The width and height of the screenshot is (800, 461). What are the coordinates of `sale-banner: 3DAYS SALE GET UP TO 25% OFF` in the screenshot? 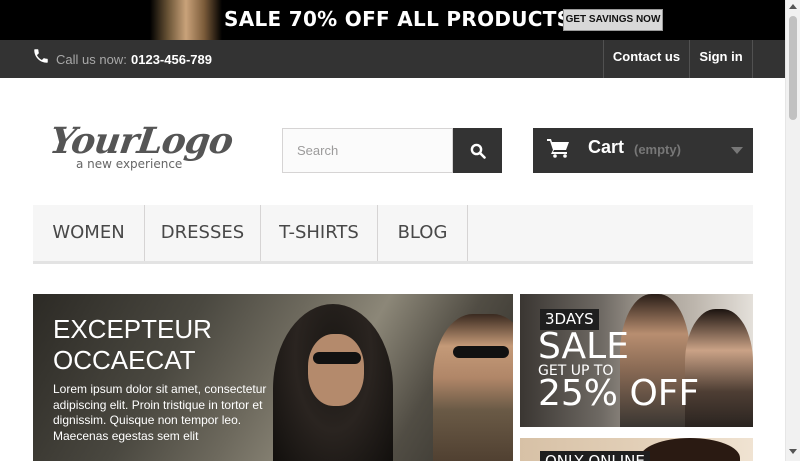 It's located at (636, 360).